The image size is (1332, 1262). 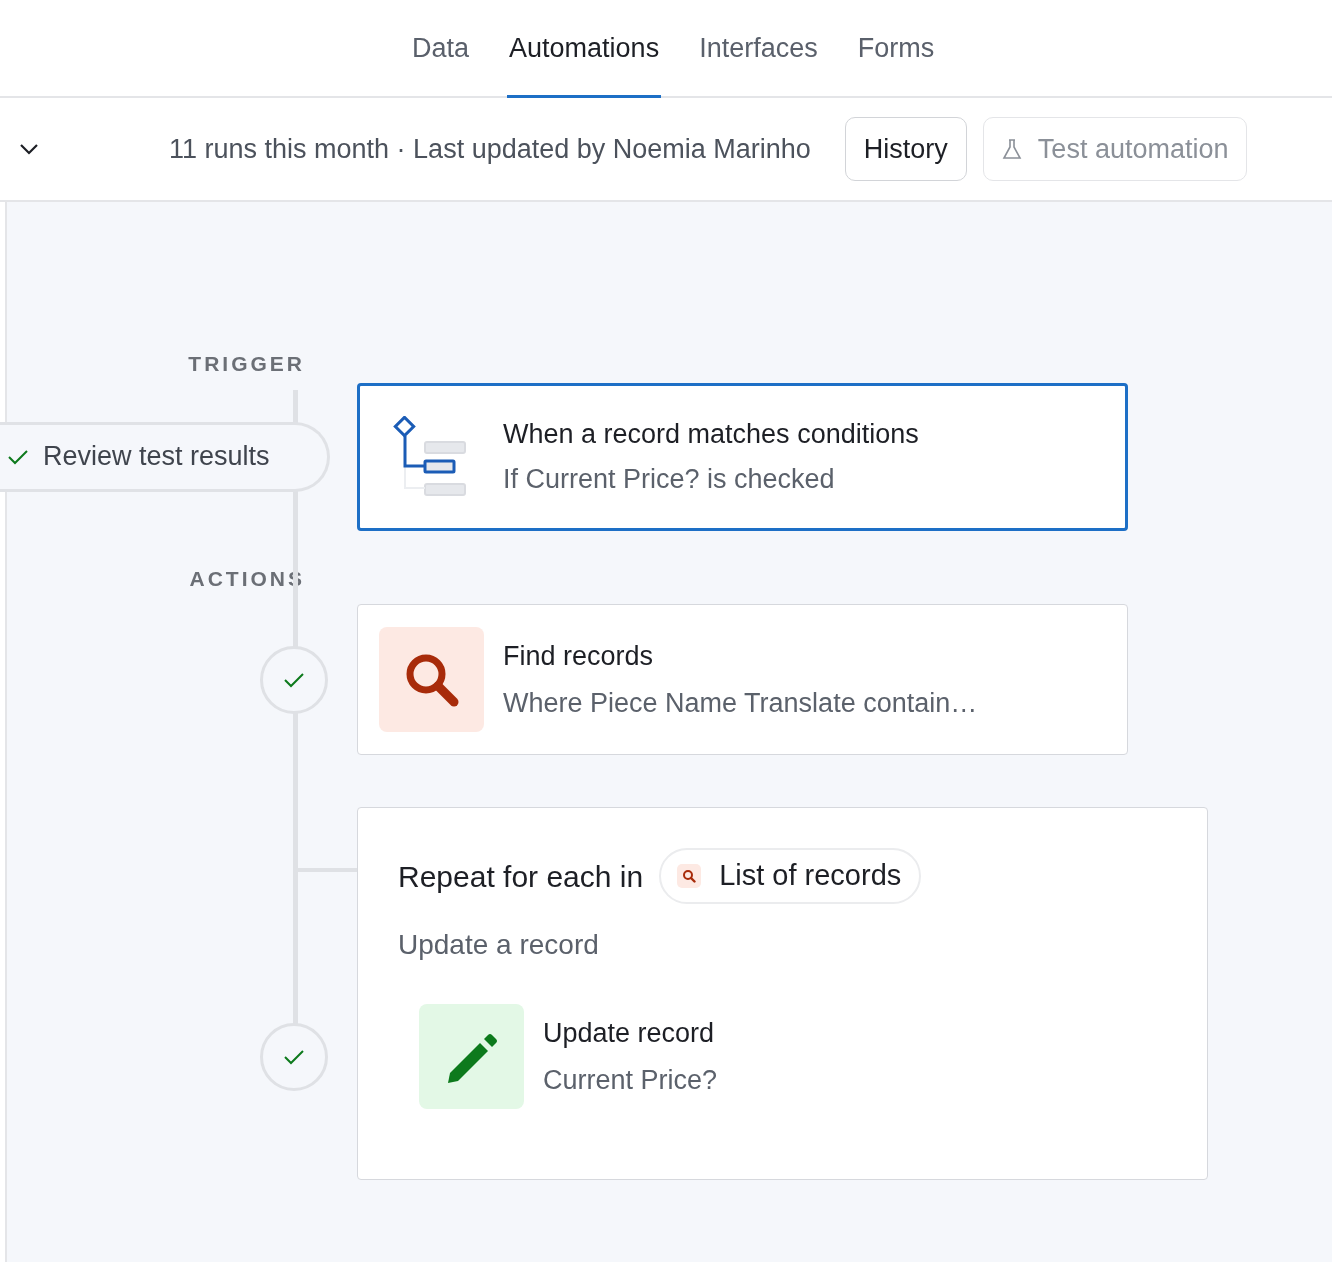 What do you see at coordinates (669, 479) in the screenshot?
I see `step-description: If Current Price? is checked` at bounding box center [669, 479].